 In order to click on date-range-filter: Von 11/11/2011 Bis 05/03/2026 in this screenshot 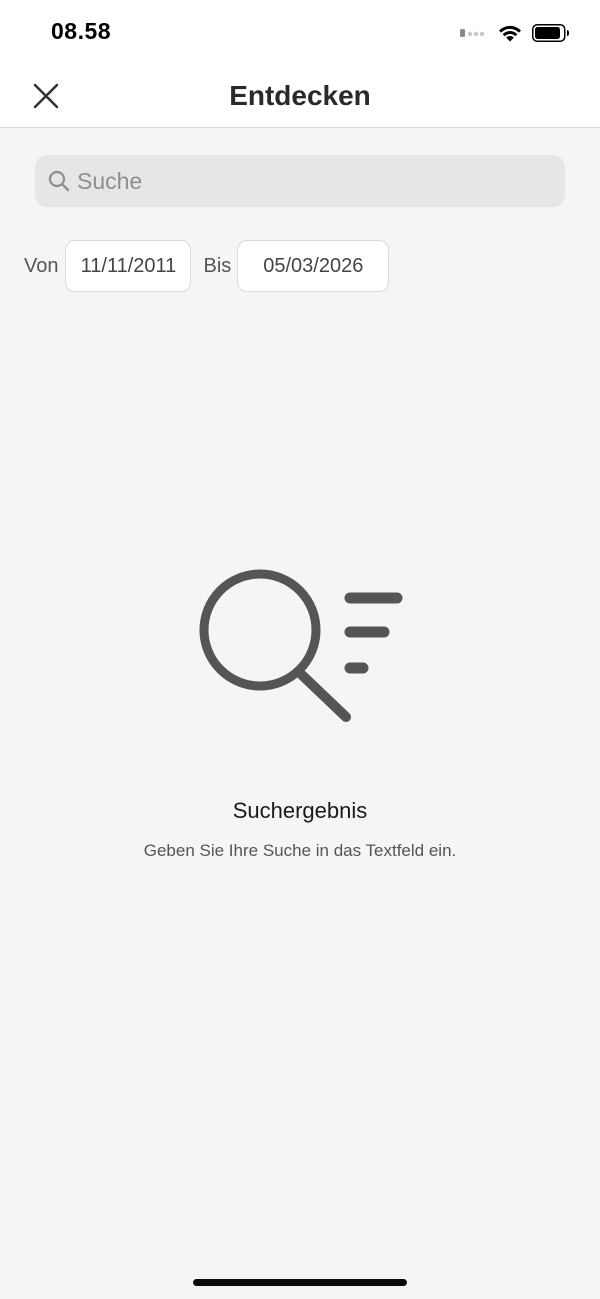, I will do `click(207, 266)`.